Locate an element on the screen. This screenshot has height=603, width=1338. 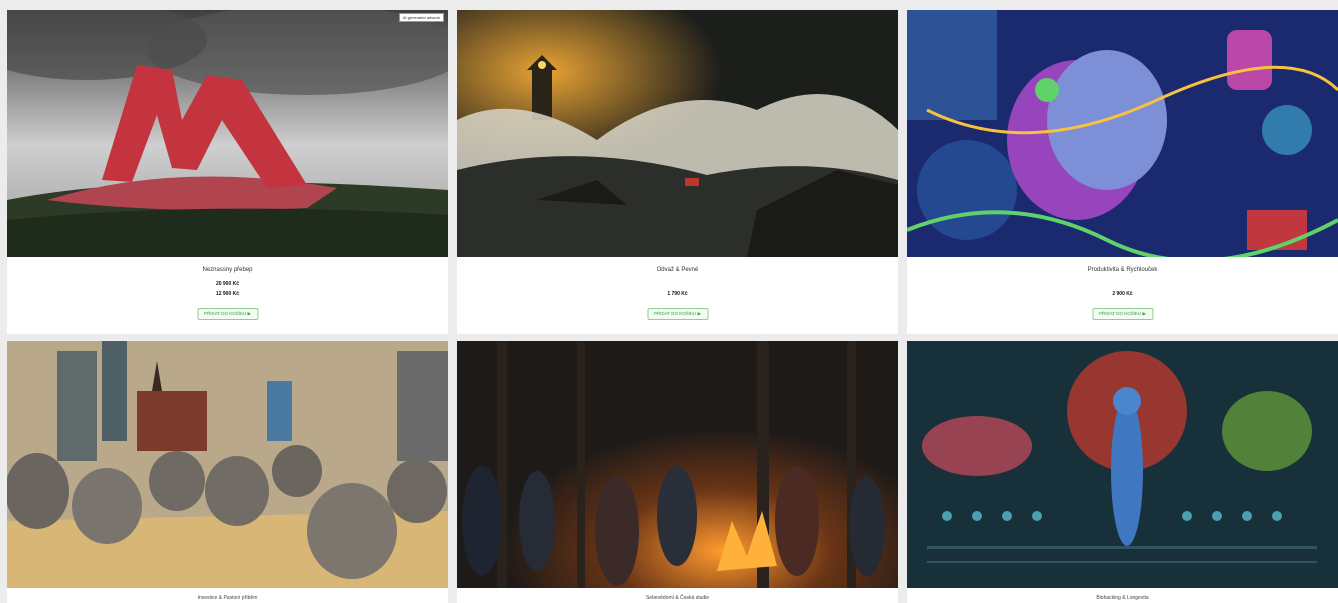
product-title: Sebevědomí & Česká studie is located at coordinates (677, 598).